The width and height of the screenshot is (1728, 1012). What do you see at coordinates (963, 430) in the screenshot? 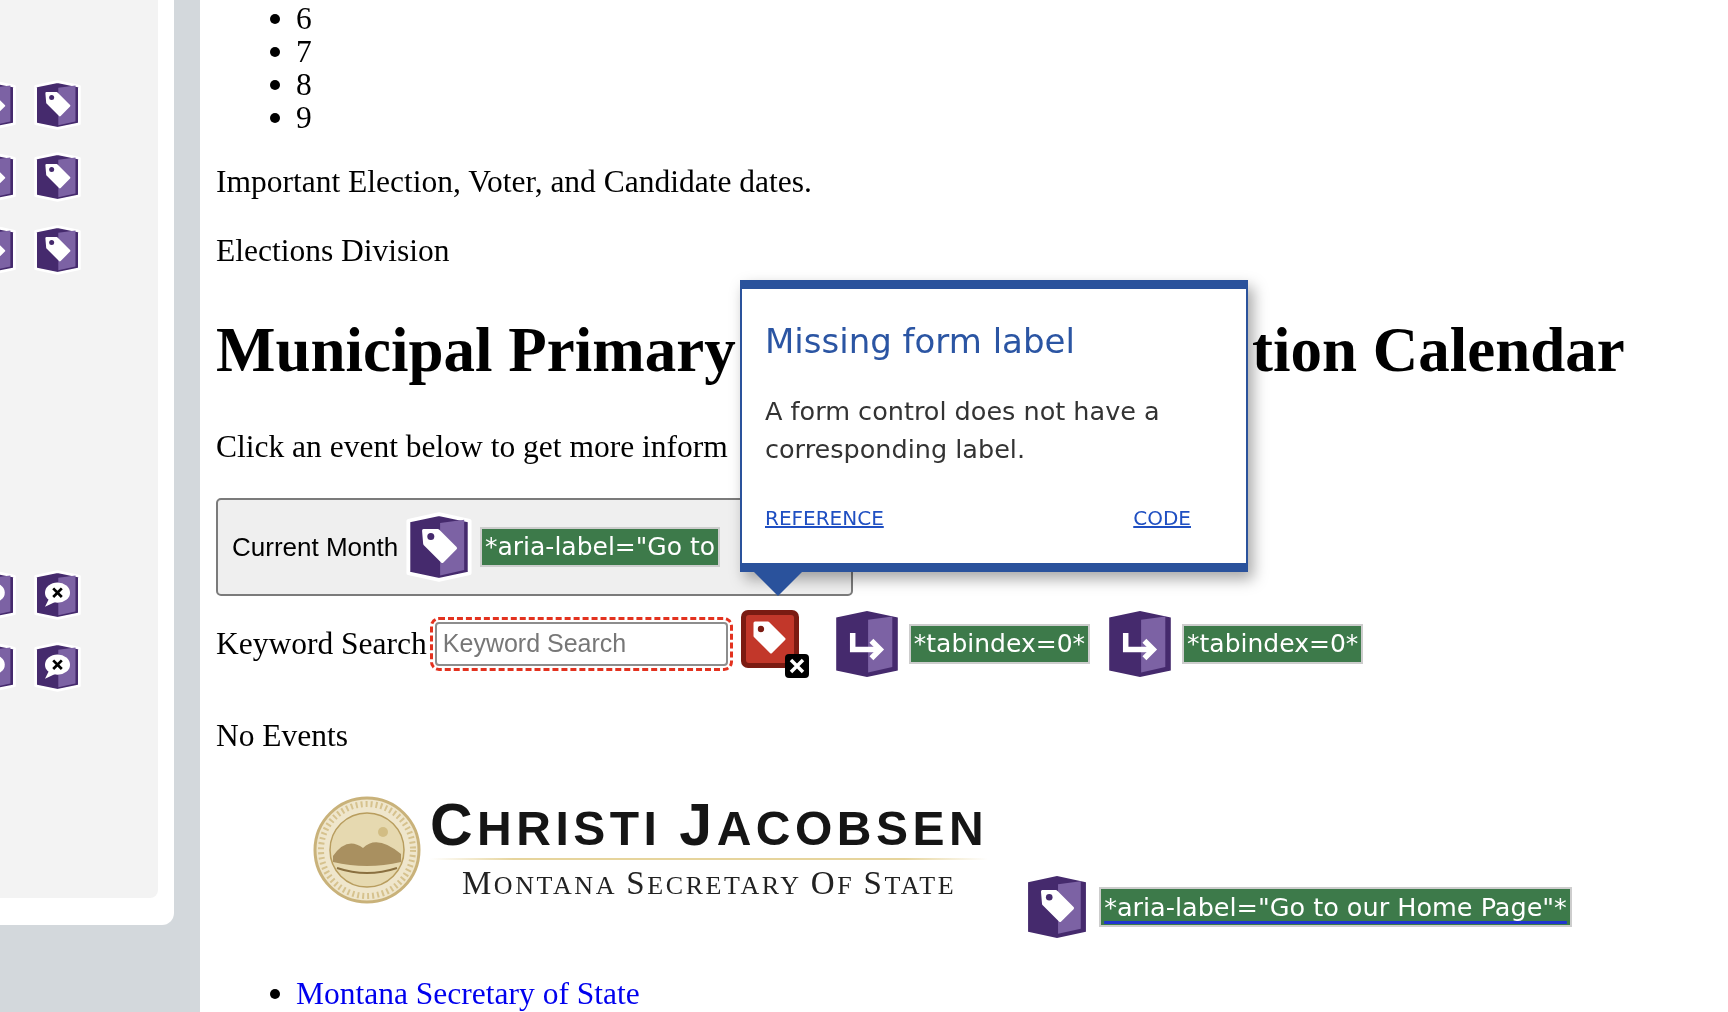
I see `popup-description: A form control does not have a corresponding label.` at bounding box center [963, 430].